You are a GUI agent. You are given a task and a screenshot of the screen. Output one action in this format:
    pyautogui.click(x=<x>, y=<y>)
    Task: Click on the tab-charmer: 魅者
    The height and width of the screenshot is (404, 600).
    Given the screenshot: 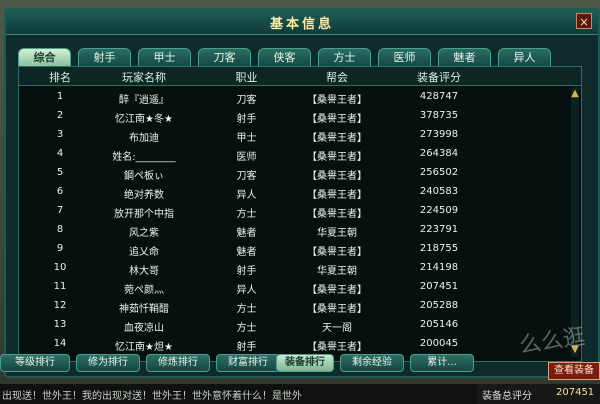 What is the action you would take?
    pyautogui.click(x=464, y=57)
    